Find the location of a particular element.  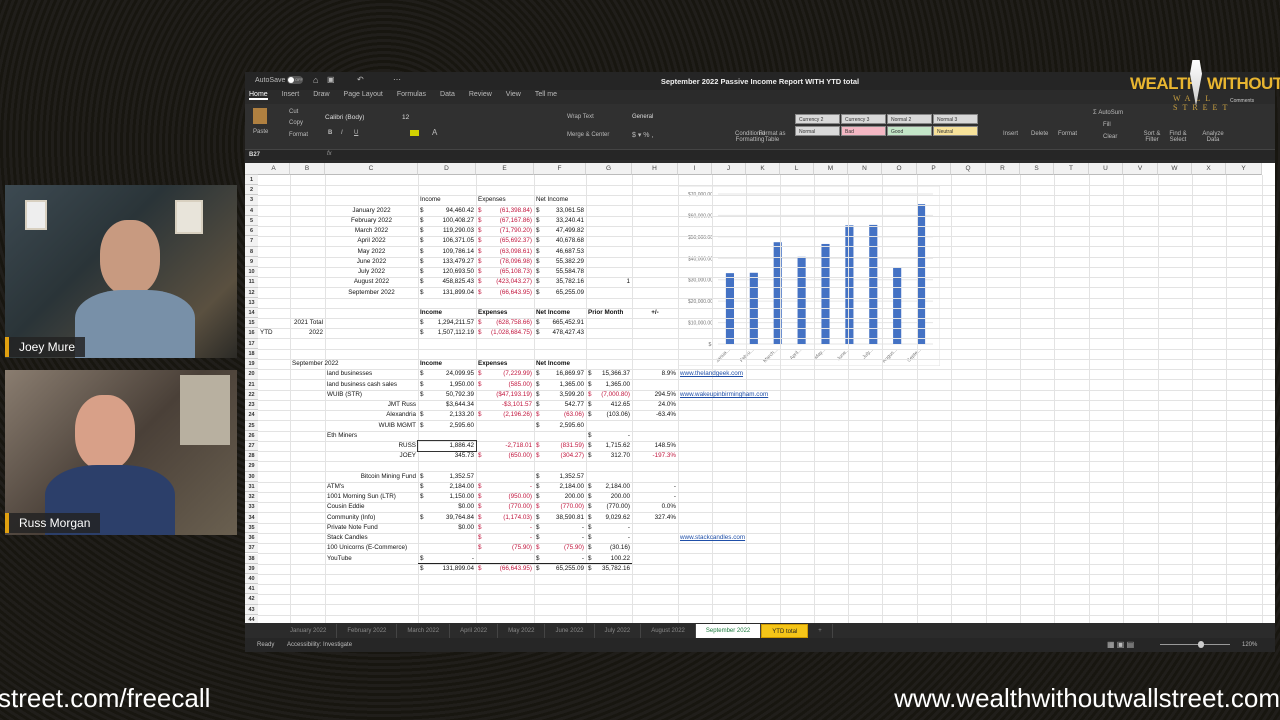

cell-style-good: Good is located at coordinates (909, 131).